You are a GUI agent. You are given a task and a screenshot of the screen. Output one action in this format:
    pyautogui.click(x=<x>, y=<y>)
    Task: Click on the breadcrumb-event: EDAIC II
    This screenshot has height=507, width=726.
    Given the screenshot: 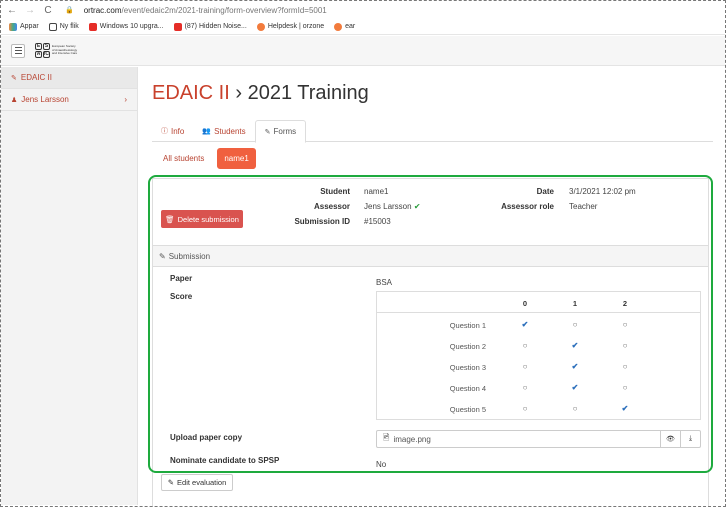 What is the action you would take?
    pyautogui.click(x=191, y=93)
    